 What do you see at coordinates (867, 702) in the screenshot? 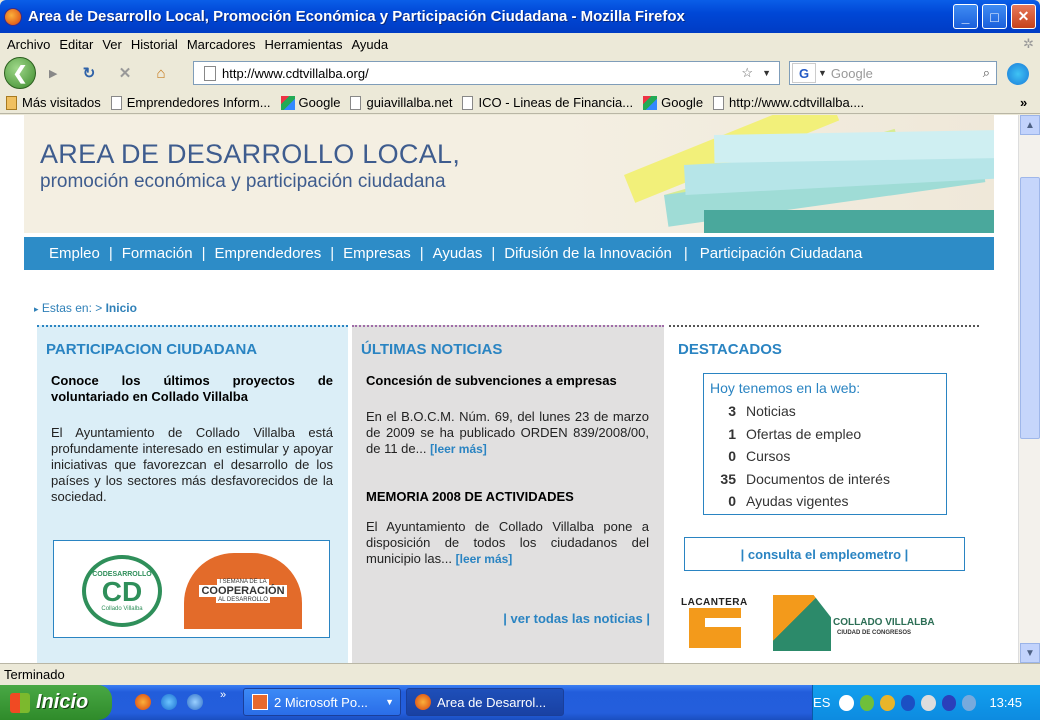
I see `antivirus-icon` at bounding box center [867, 702].